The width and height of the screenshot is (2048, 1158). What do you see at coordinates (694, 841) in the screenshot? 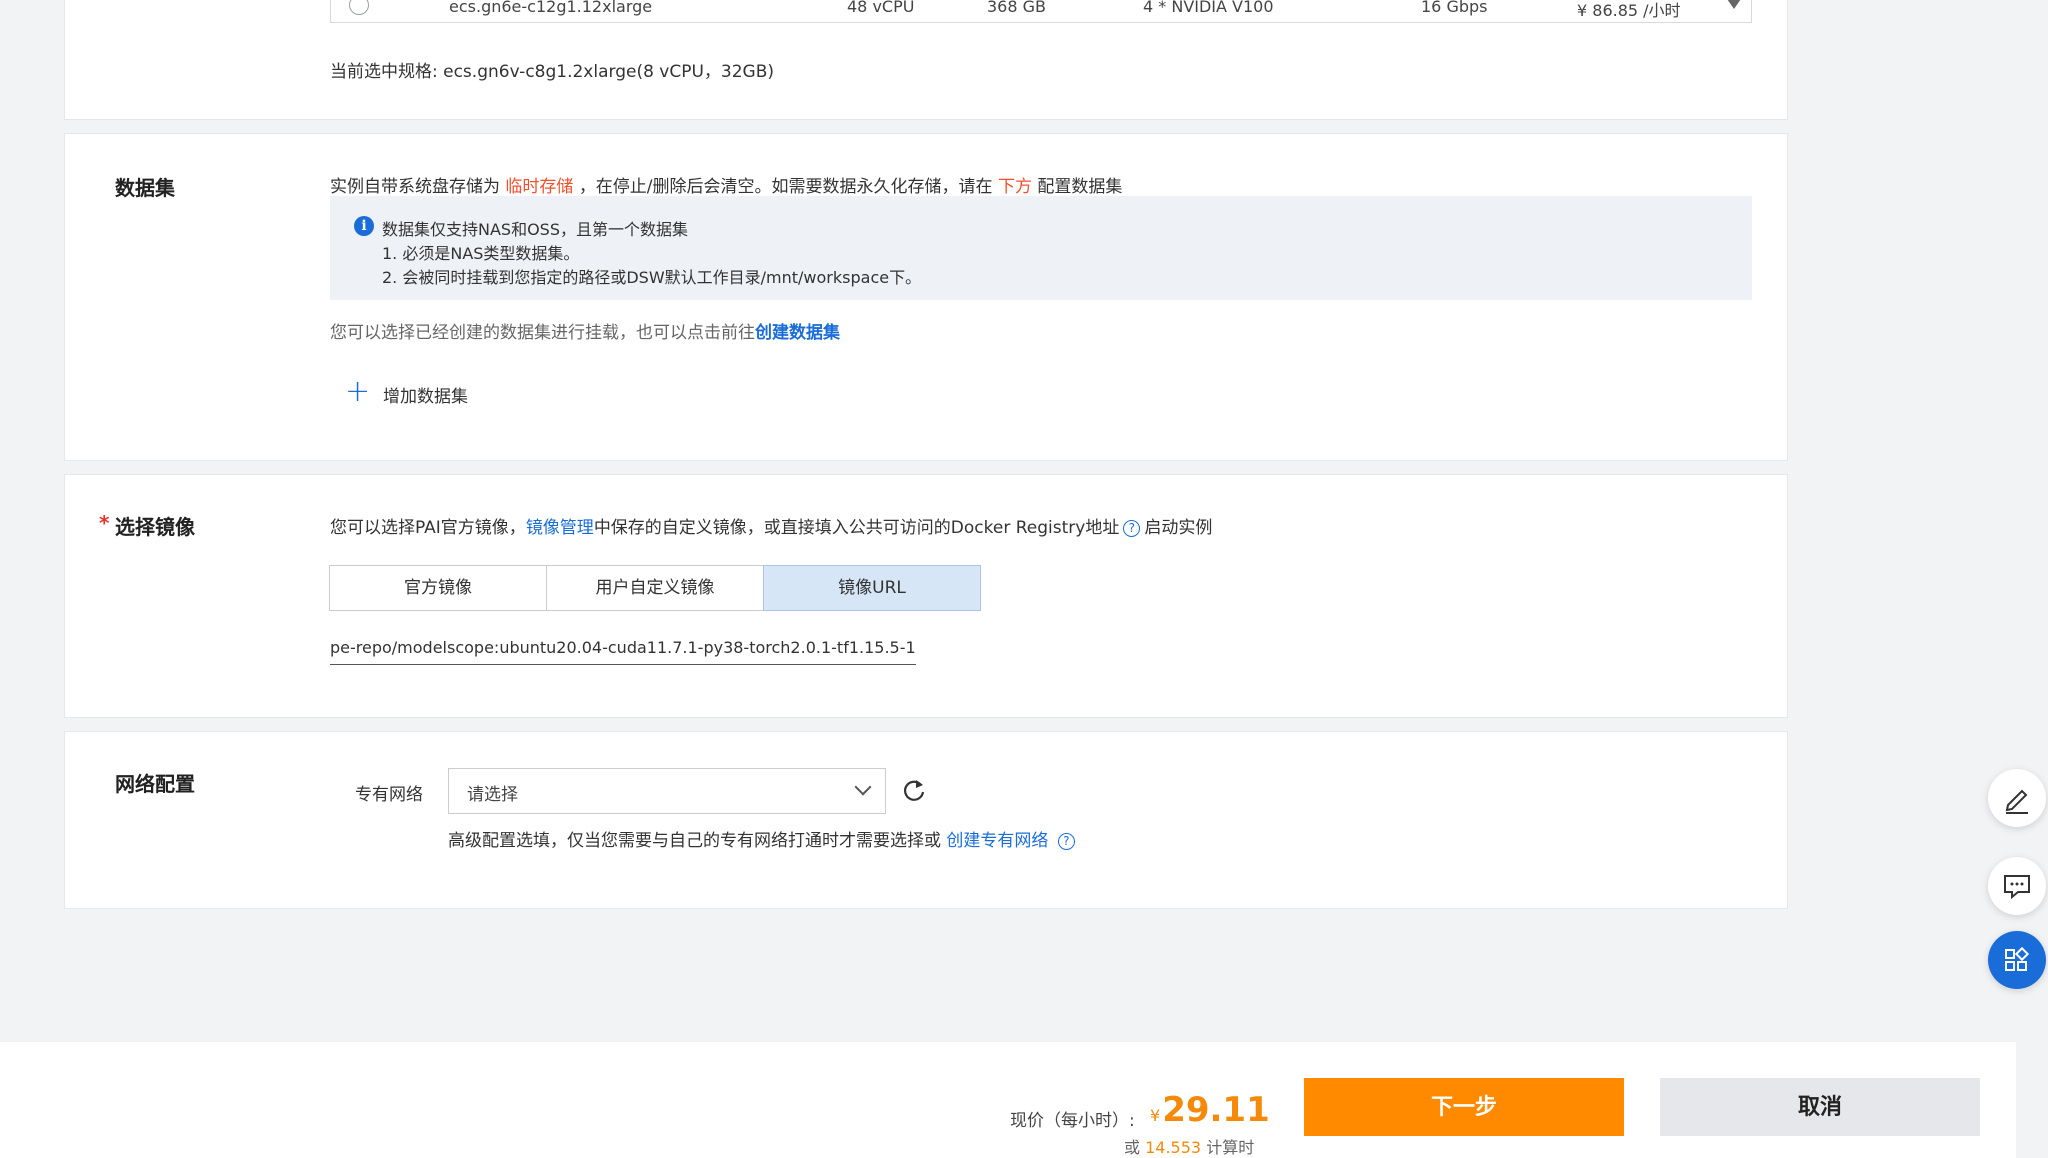
I see `network-hint-text: 高级配置选填，仅当您需要与自己的专有网络打通时才需要选择或` at bounding box center [694, 841].